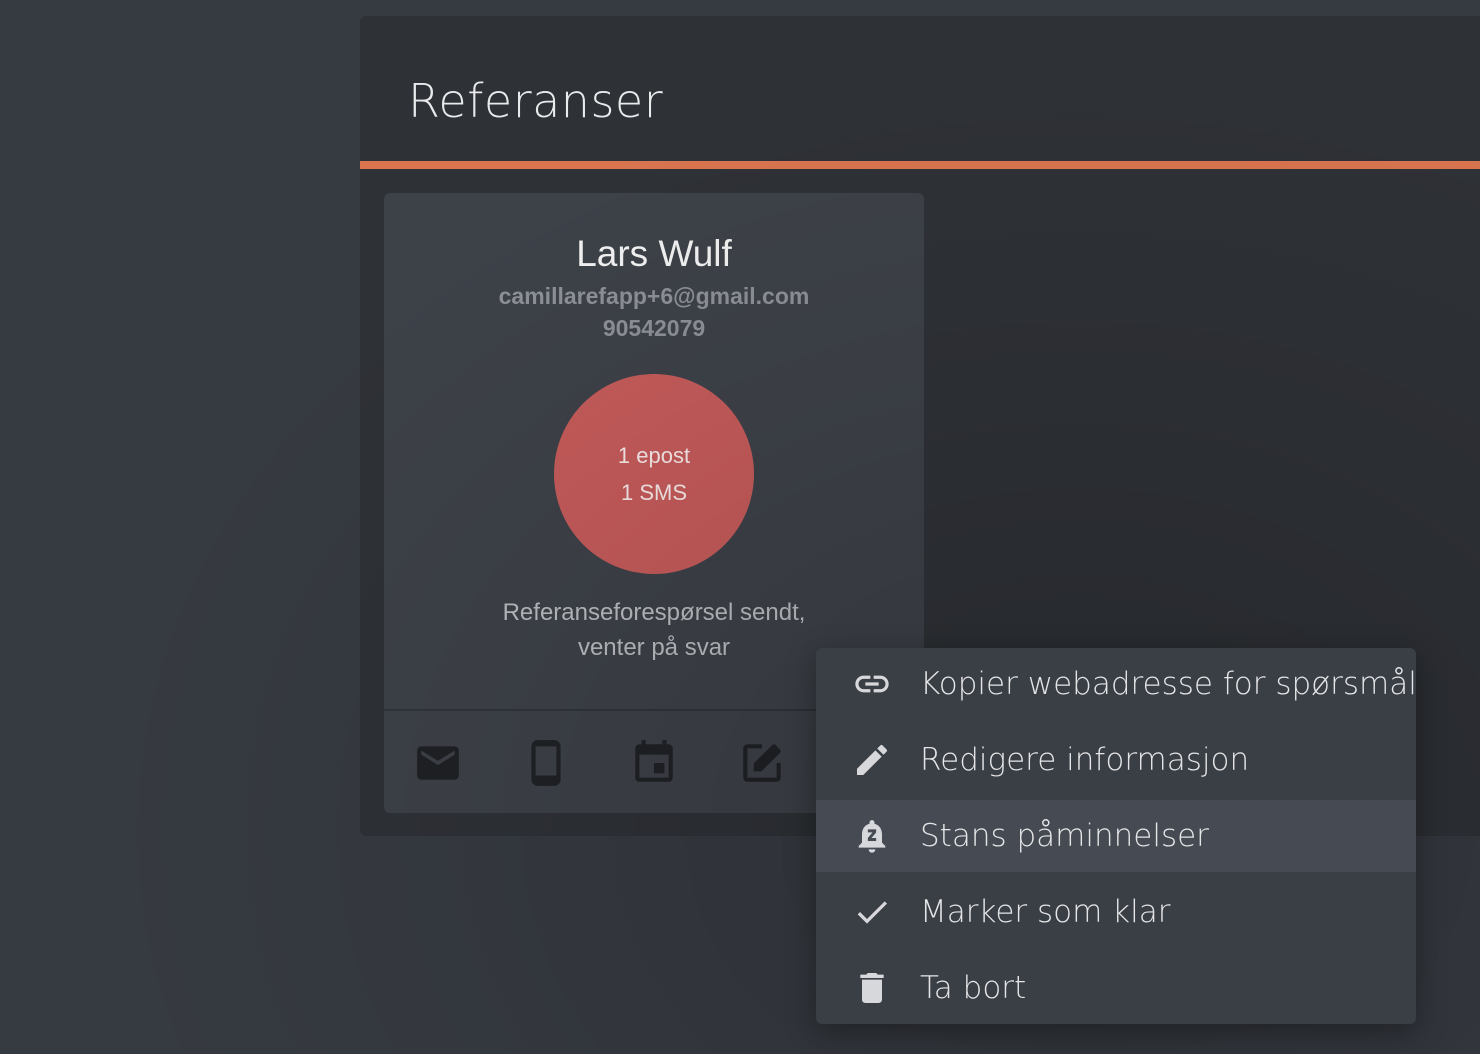 This screenshot has width=1480, height=1054. What do you see at coordinates (654, 328) in the screenshot?
I see `reference-phone: 90542079` at bounding box center [654, 328].